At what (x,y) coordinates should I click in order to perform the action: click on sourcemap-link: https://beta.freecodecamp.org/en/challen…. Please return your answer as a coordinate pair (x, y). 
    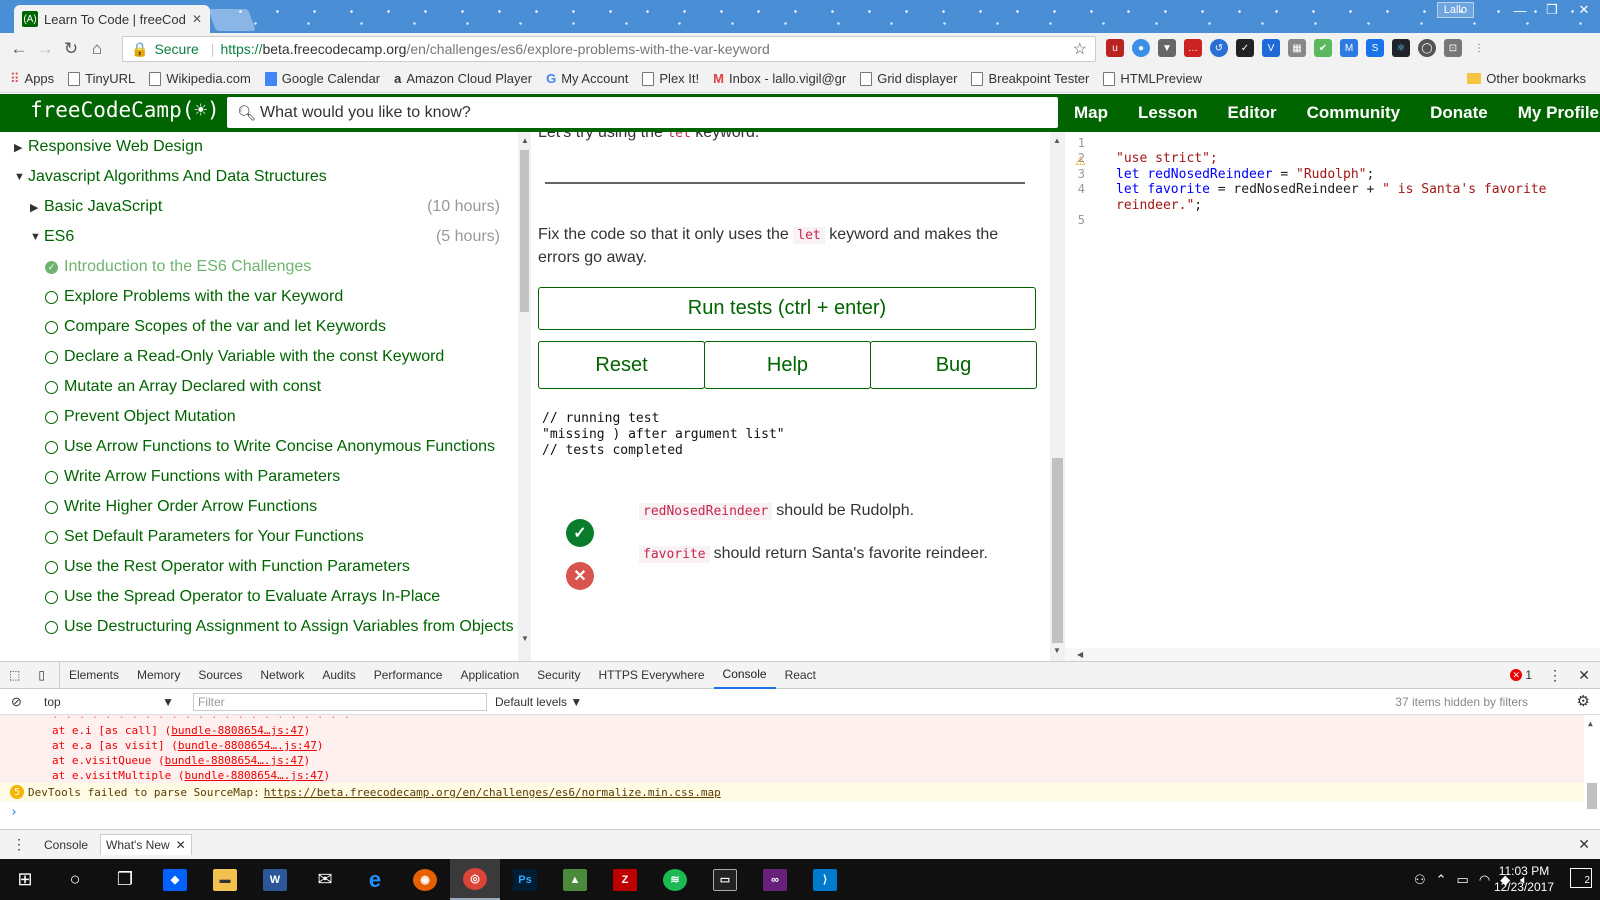
    Looking at the image, I should click on (492, 792).